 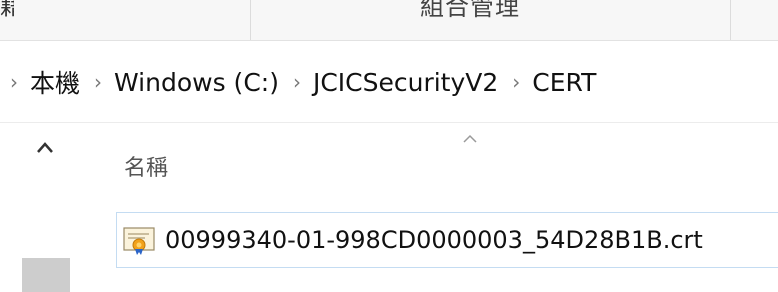 What do you see at coordinates (46, 275) in the screenshot?
I see `nav-pane-scroll-thumb` at bounding box center [46, 275].